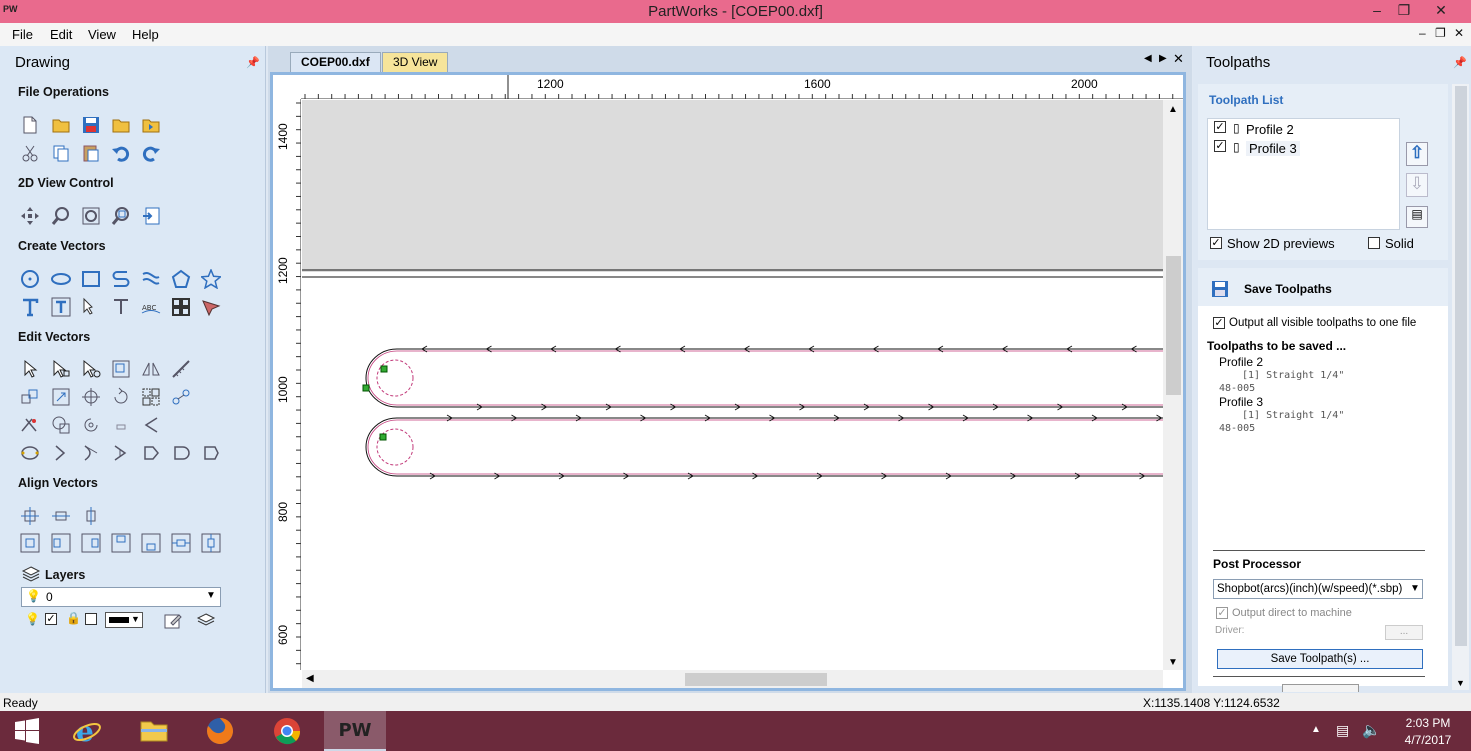 The width and height of the screenshot is (1471, 751). What do you see at coordinates (1219, 323) in the screenshot?
I see `output-all-checkbox: ✓` at bounding box center [1219, 323].